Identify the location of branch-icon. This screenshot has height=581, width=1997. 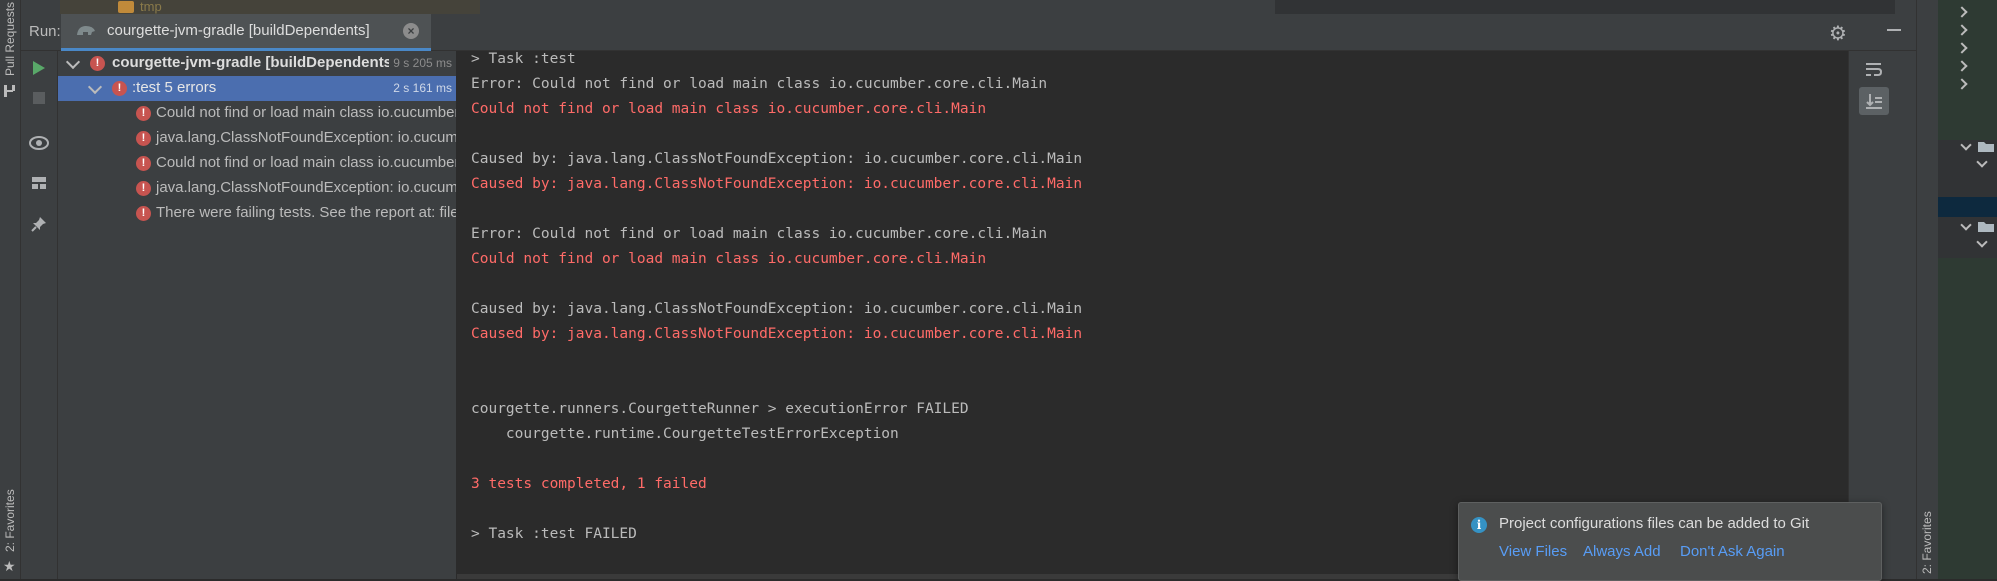
(10, 91).